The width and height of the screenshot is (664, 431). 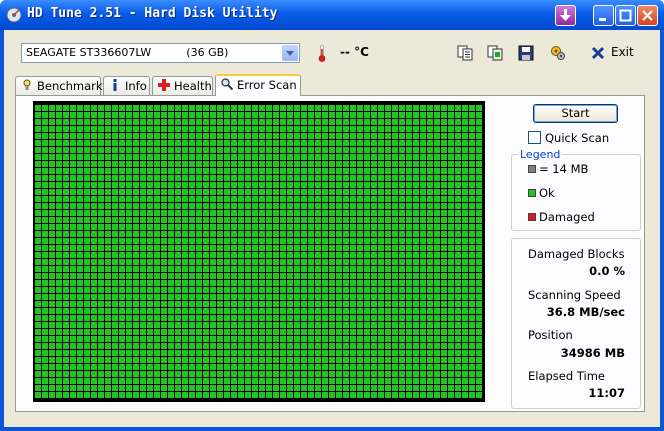 What do you see at coordinates (332, 15) in the screenshot?
I see `title-bar: HD Tune 2.51 - Hard Disk Utility` at bounding box center [332, 15].